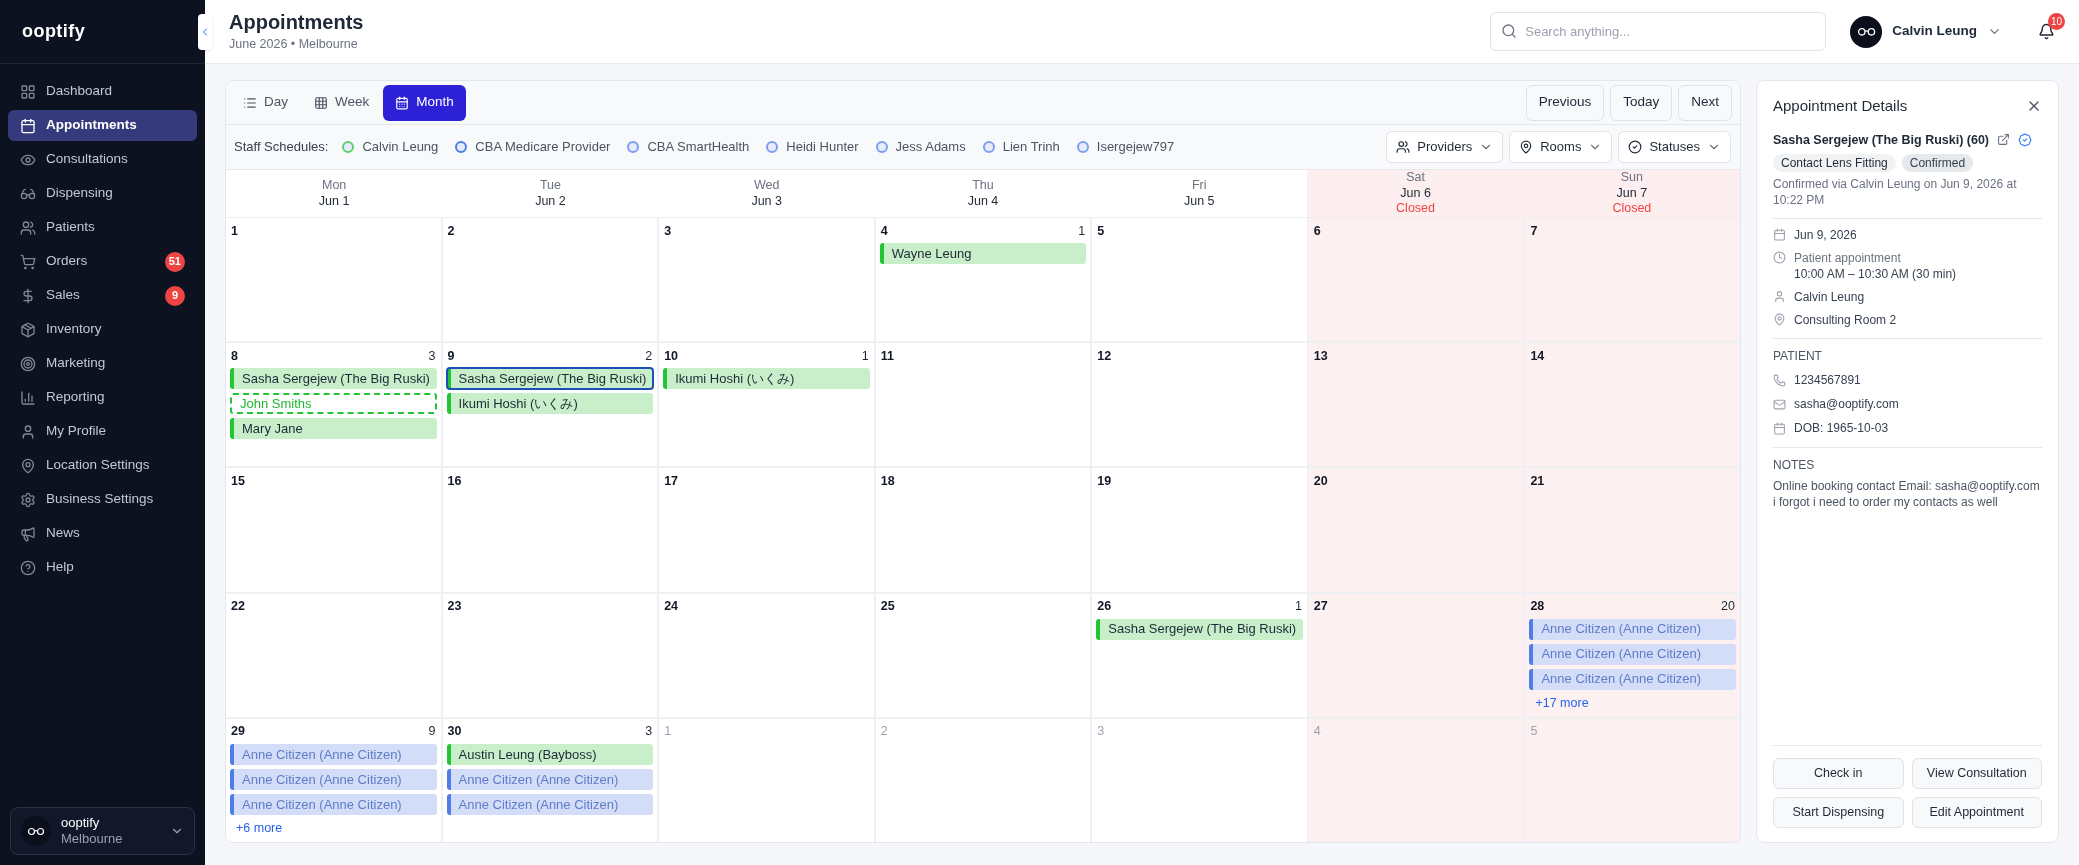 This screenshot has width=2079, height=865. I want to click on day-cell: 18, so click(983, 530).